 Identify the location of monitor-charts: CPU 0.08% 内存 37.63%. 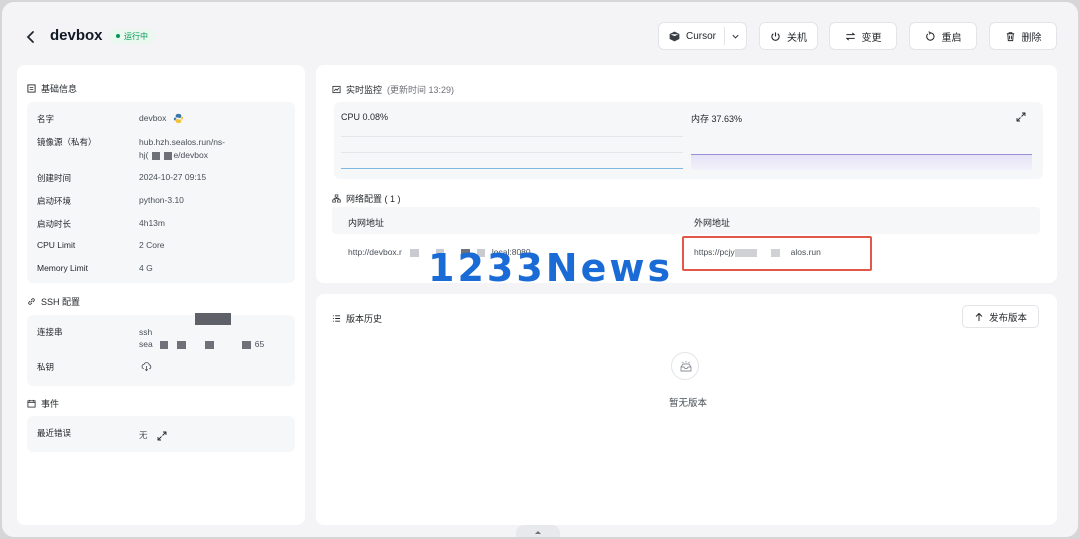
(688, 140).